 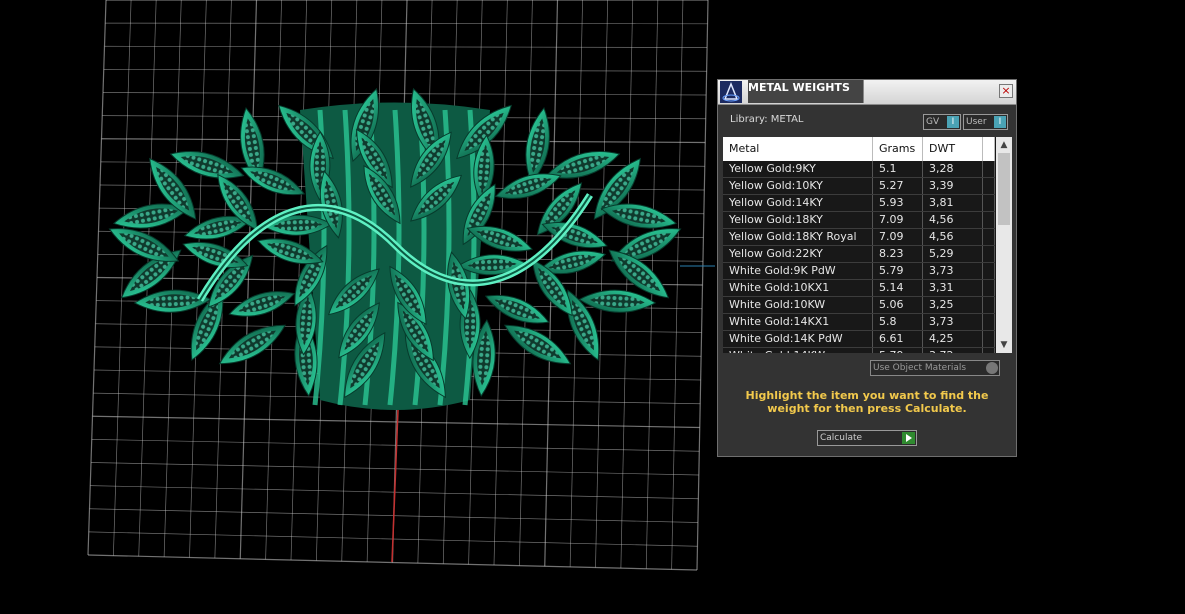 What do you see at coordinates (798, 254) in the screenshot?
I see `cell-metal: Yellow Gold:22KY` at bounding box center [798, 254].